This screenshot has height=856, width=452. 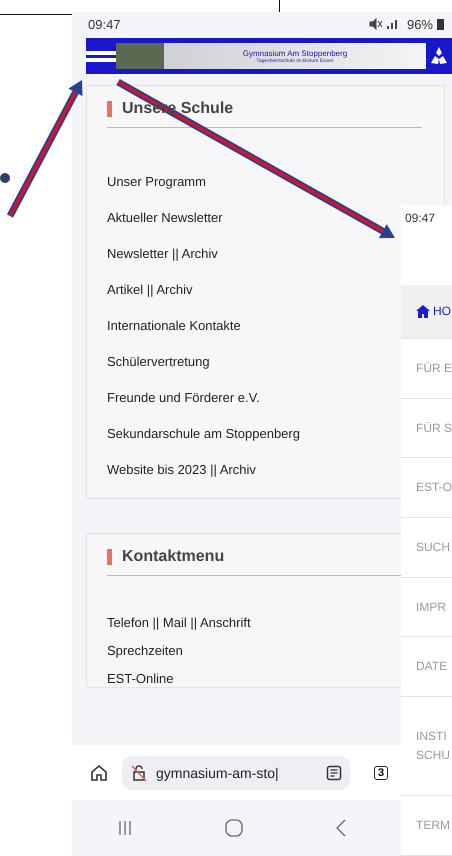 I want to click on nav-menu-item: HO, so click(x=426, y=312).